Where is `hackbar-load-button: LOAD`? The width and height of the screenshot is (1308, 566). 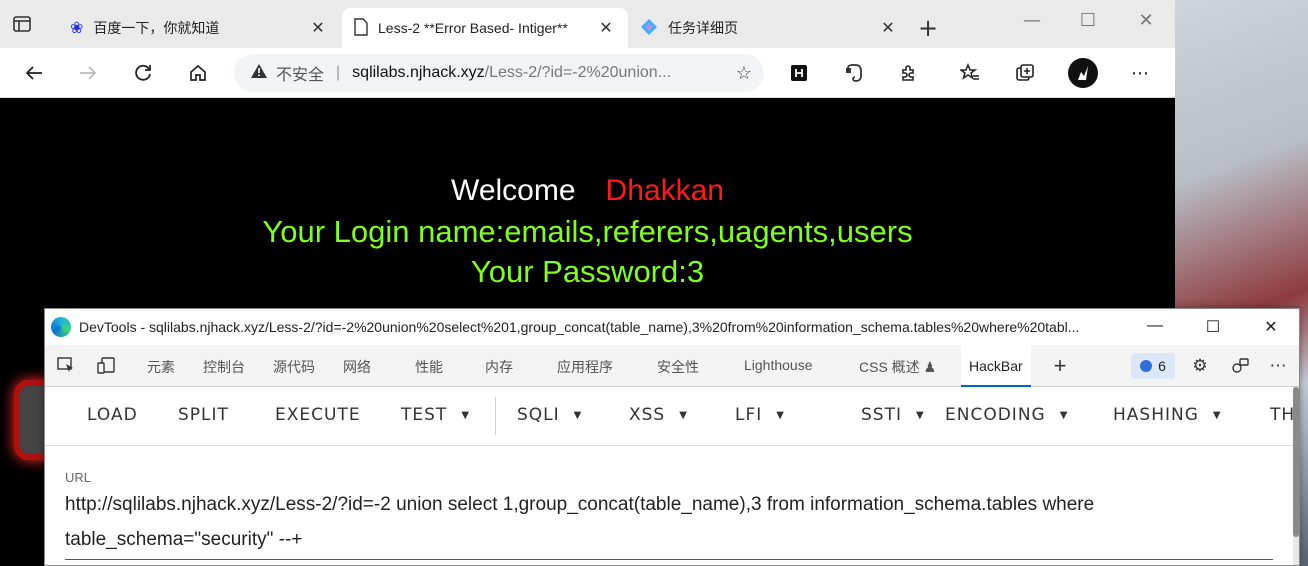
hackbar-load-button: LOAD is located at coordinates (112, 415).